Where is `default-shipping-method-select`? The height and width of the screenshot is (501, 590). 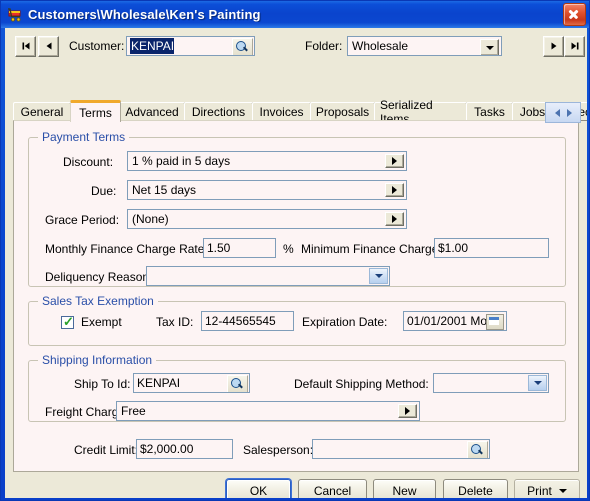 default-shipping-method-select is located at coordinates (491, 383).